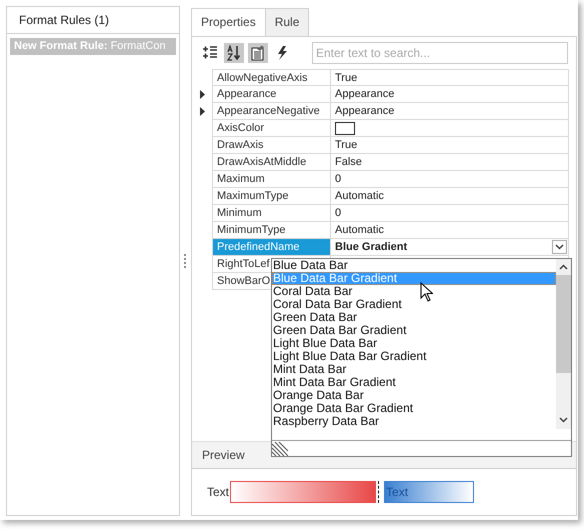 The image size is (584, 532). What do you see at coordinates (397, 492) in the screenshot?
I see `bar-text: Text` at bounding box center [397, 492].